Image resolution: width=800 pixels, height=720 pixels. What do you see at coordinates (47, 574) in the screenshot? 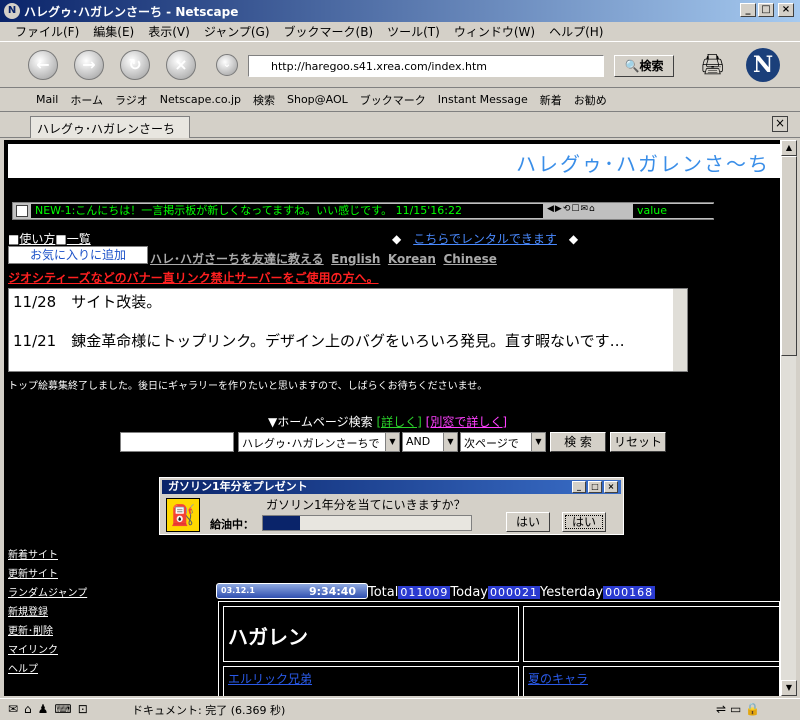
I see `side-link-updated-sites: 更新サイト` at bounding box center [47, 574].